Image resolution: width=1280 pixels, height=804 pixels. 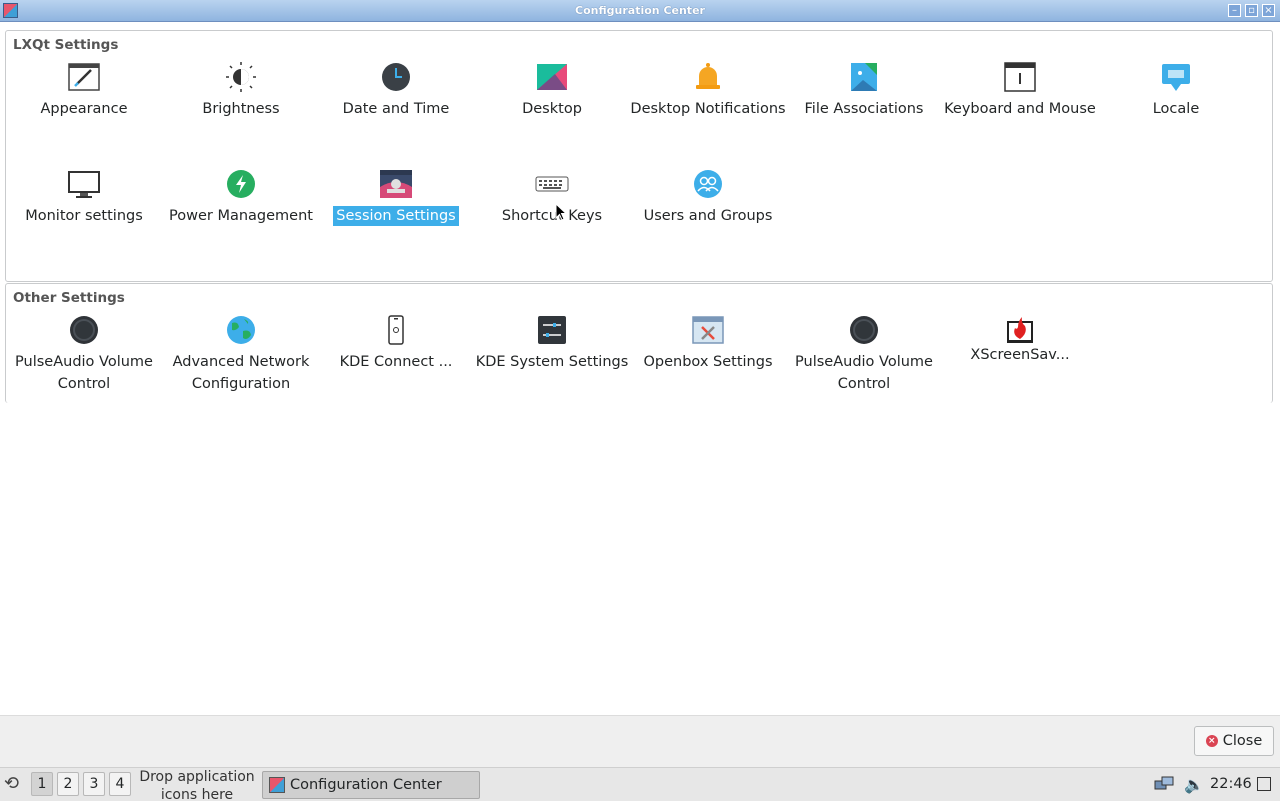 I want to click on mouse-cursor-icon, so click(x=561, y=212).